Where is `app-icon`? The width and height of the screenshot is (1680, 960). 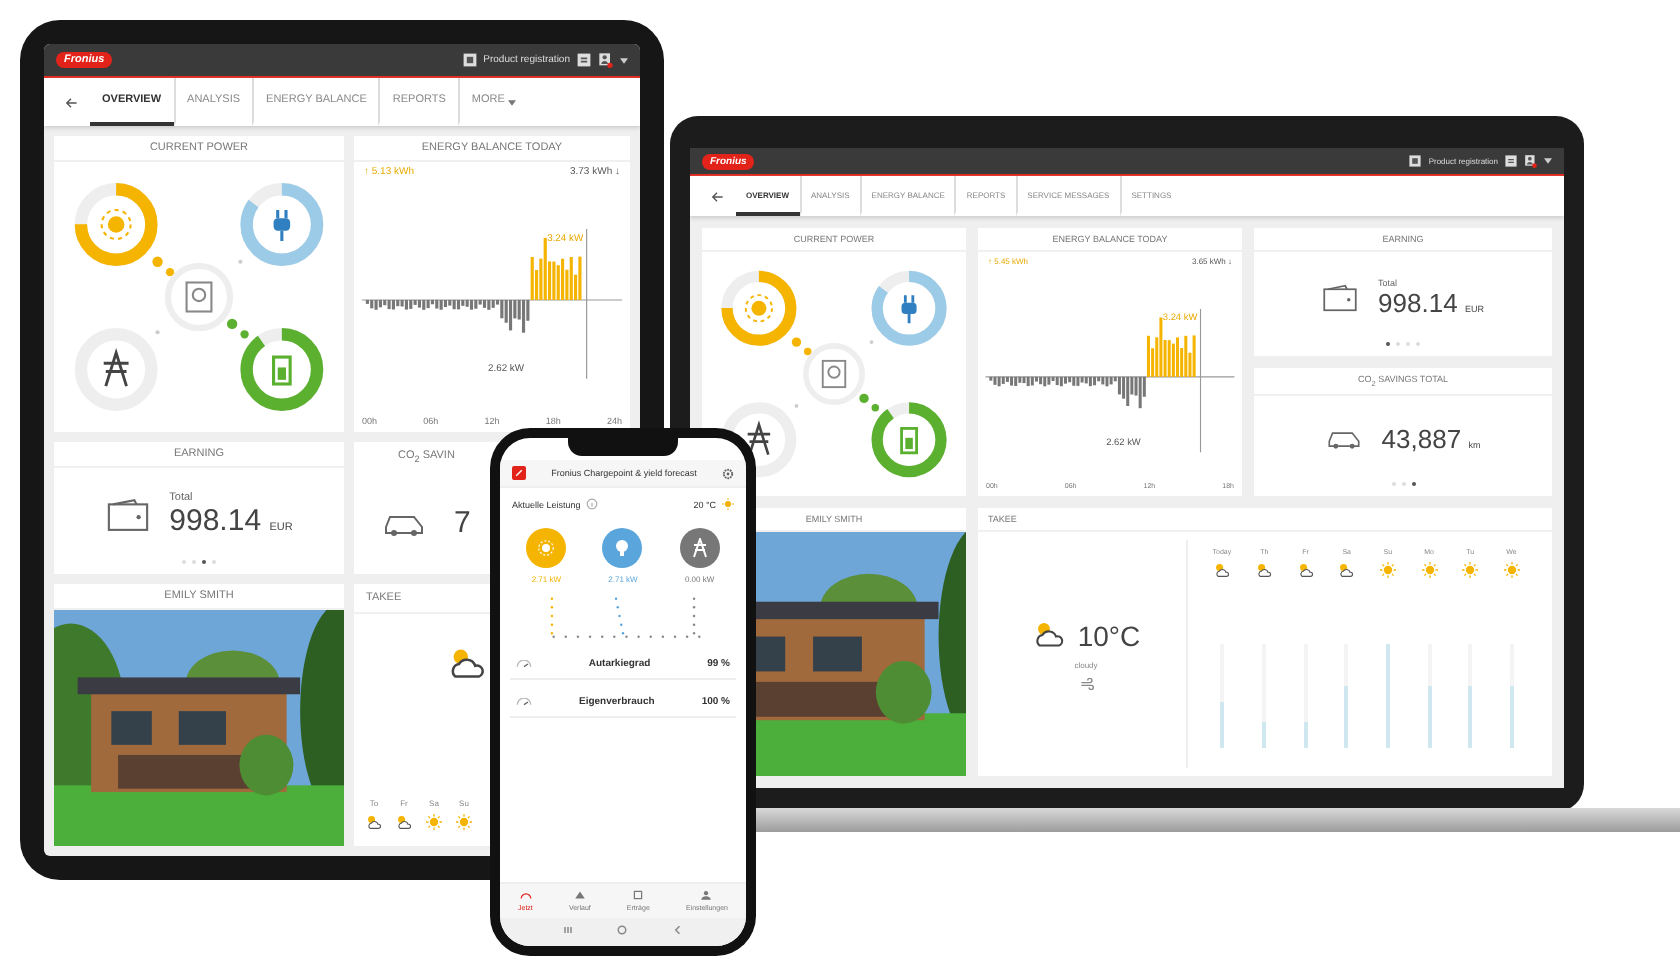 app-icon is located at coordinates (519, 473).